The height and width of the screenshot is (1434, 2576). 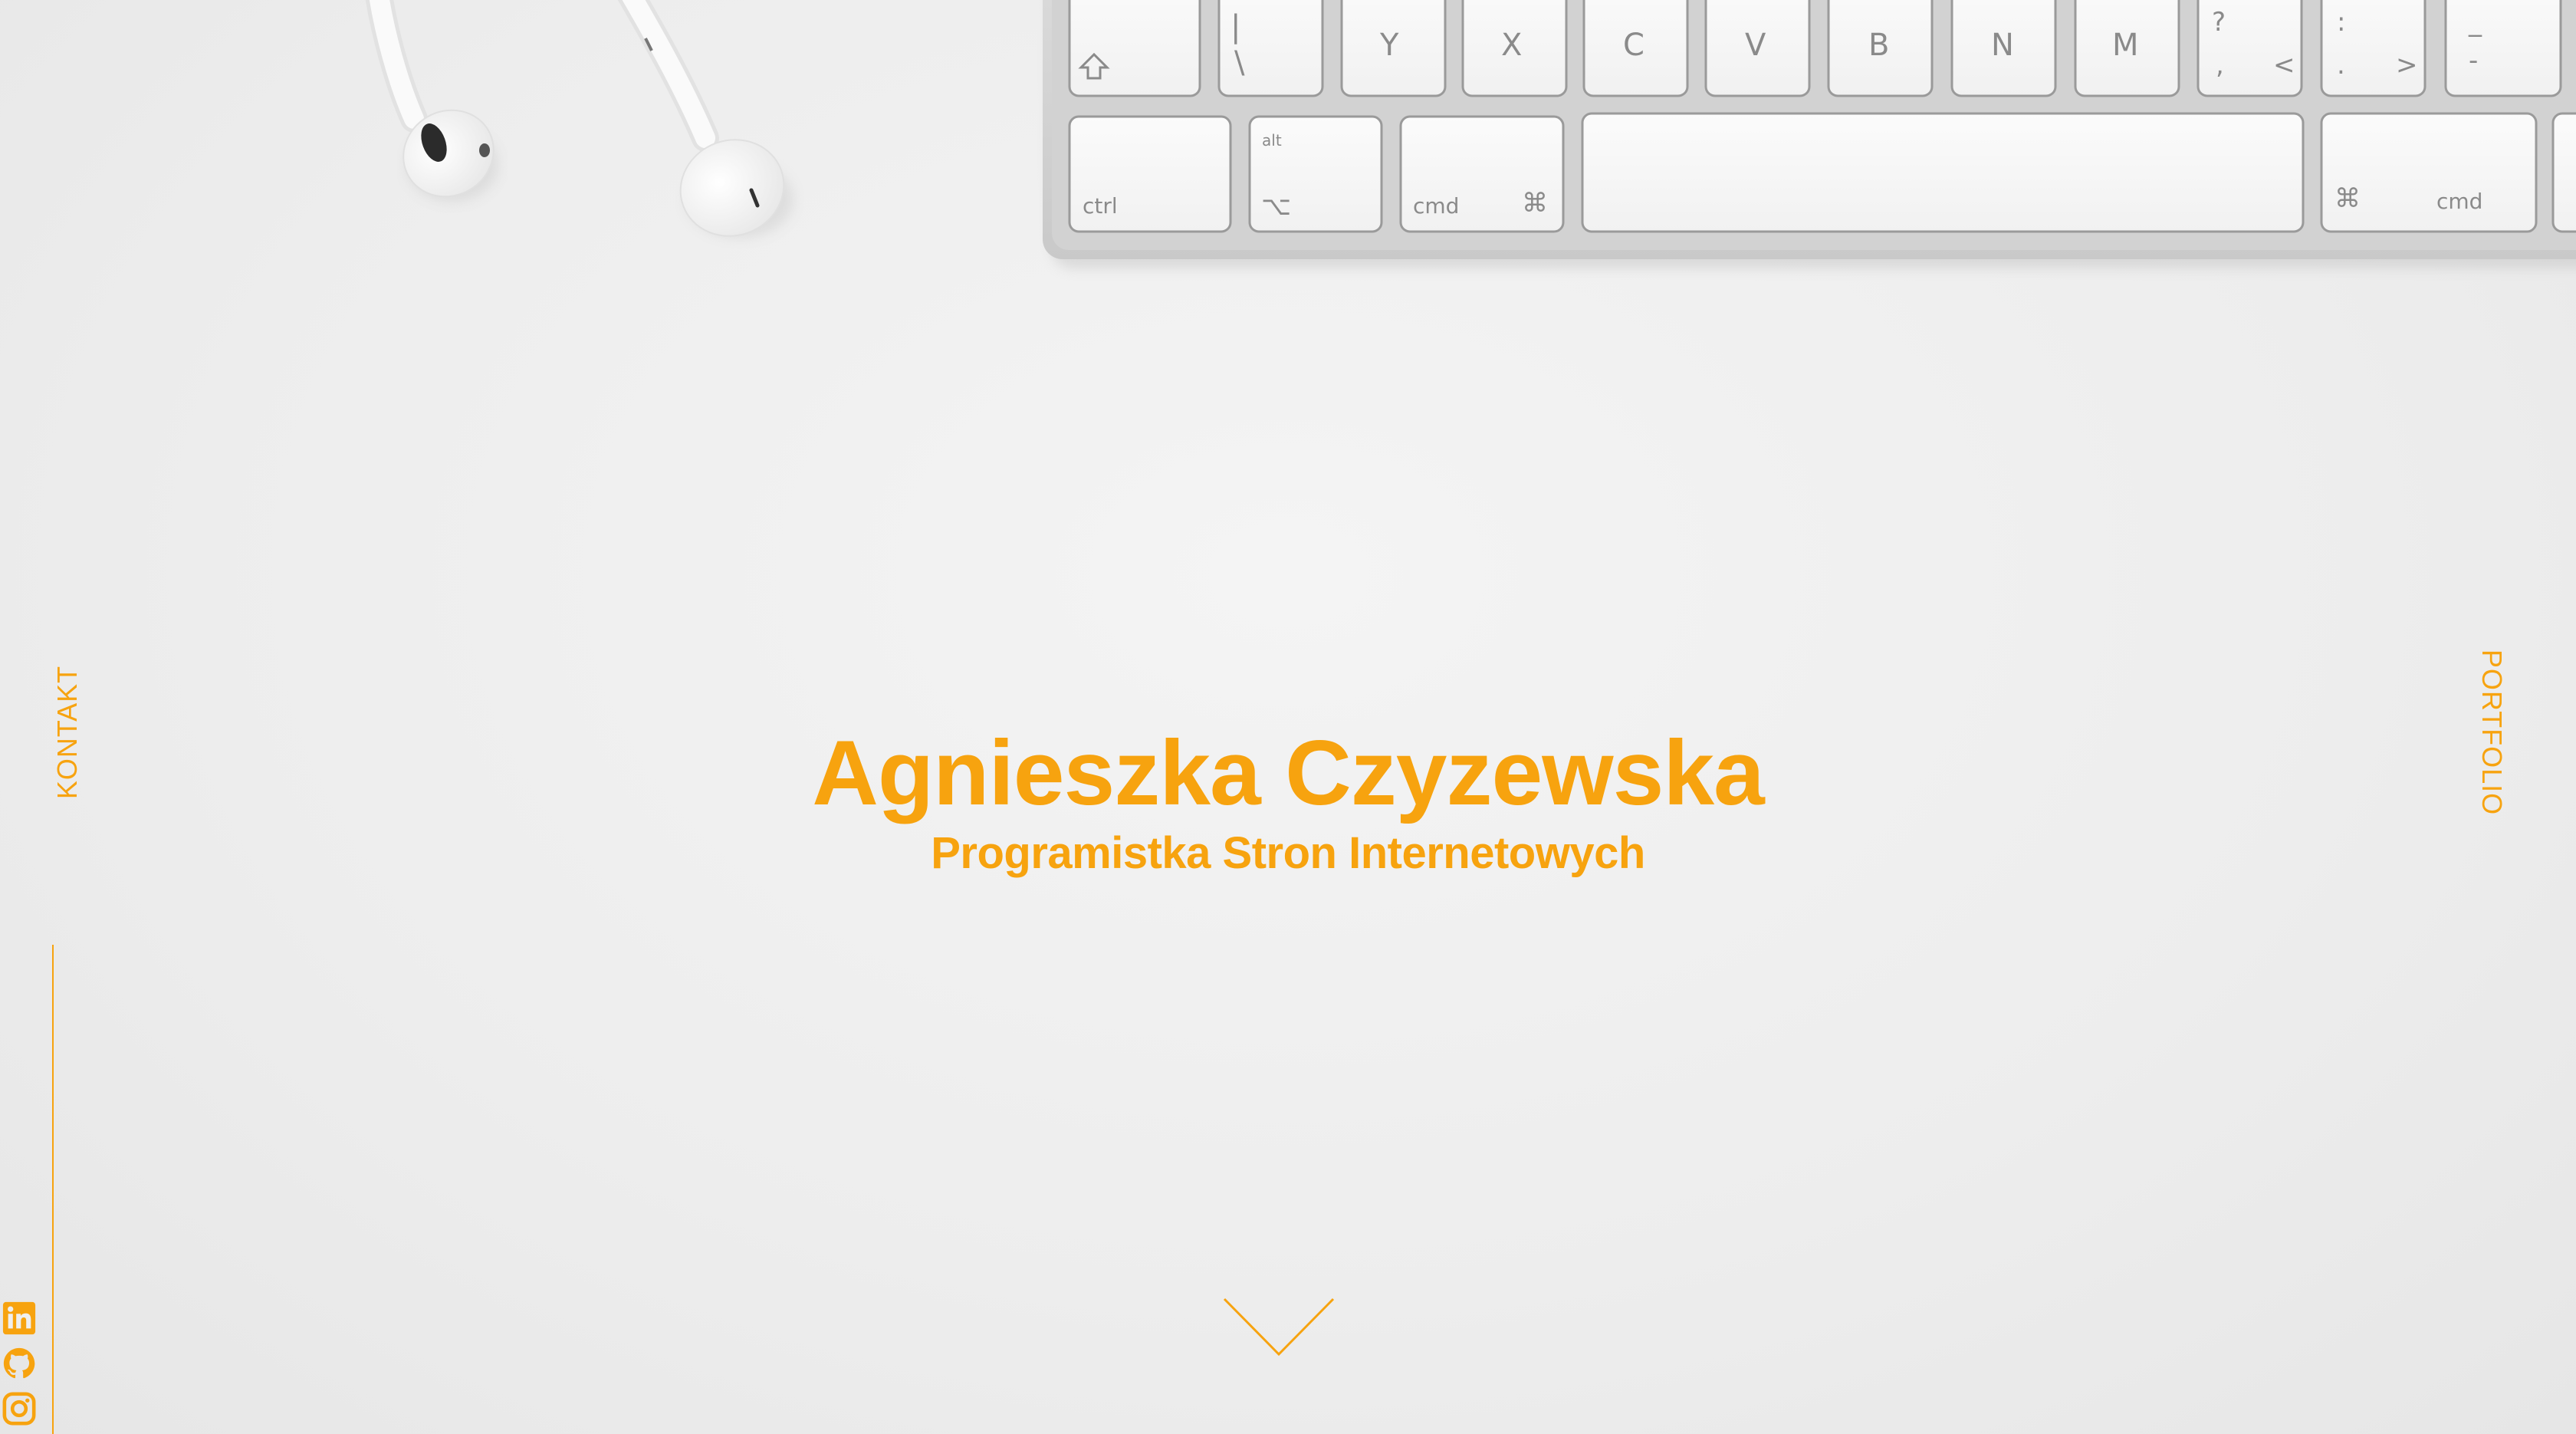 I want to click on scroll-down-button, so click(x=1279, y=1326).